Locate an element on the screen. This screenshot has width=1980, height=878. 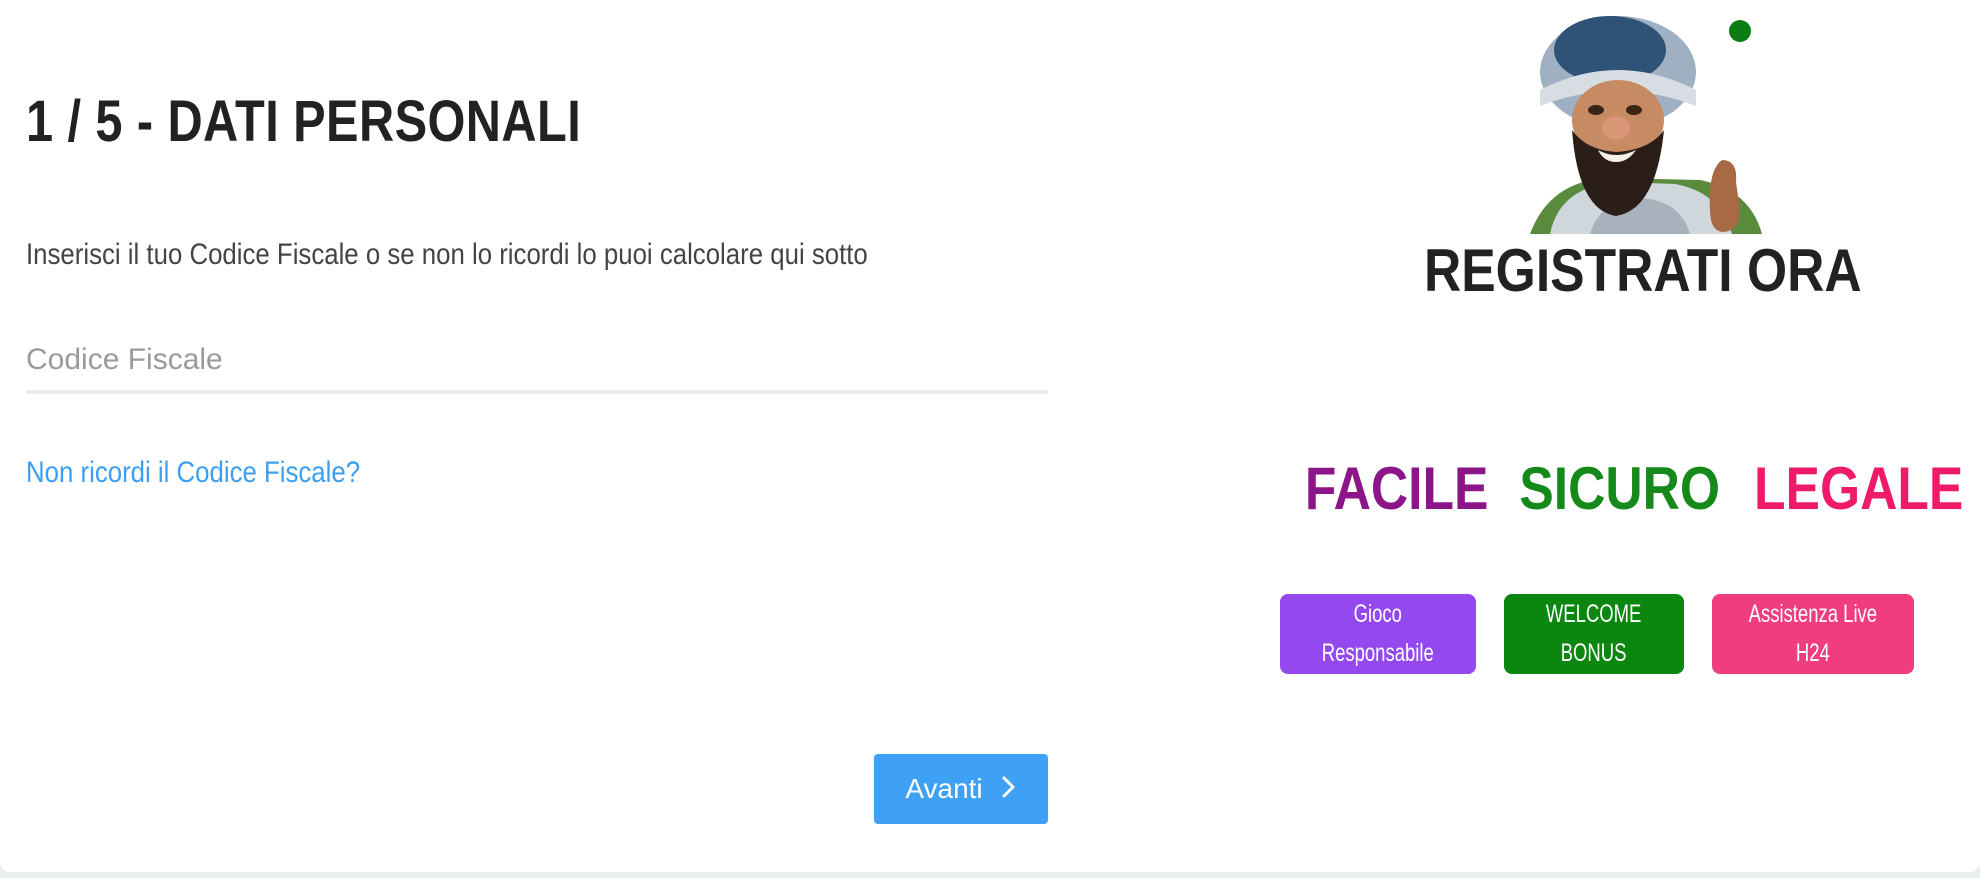
status-dot is located at coordinates (1740, 31).